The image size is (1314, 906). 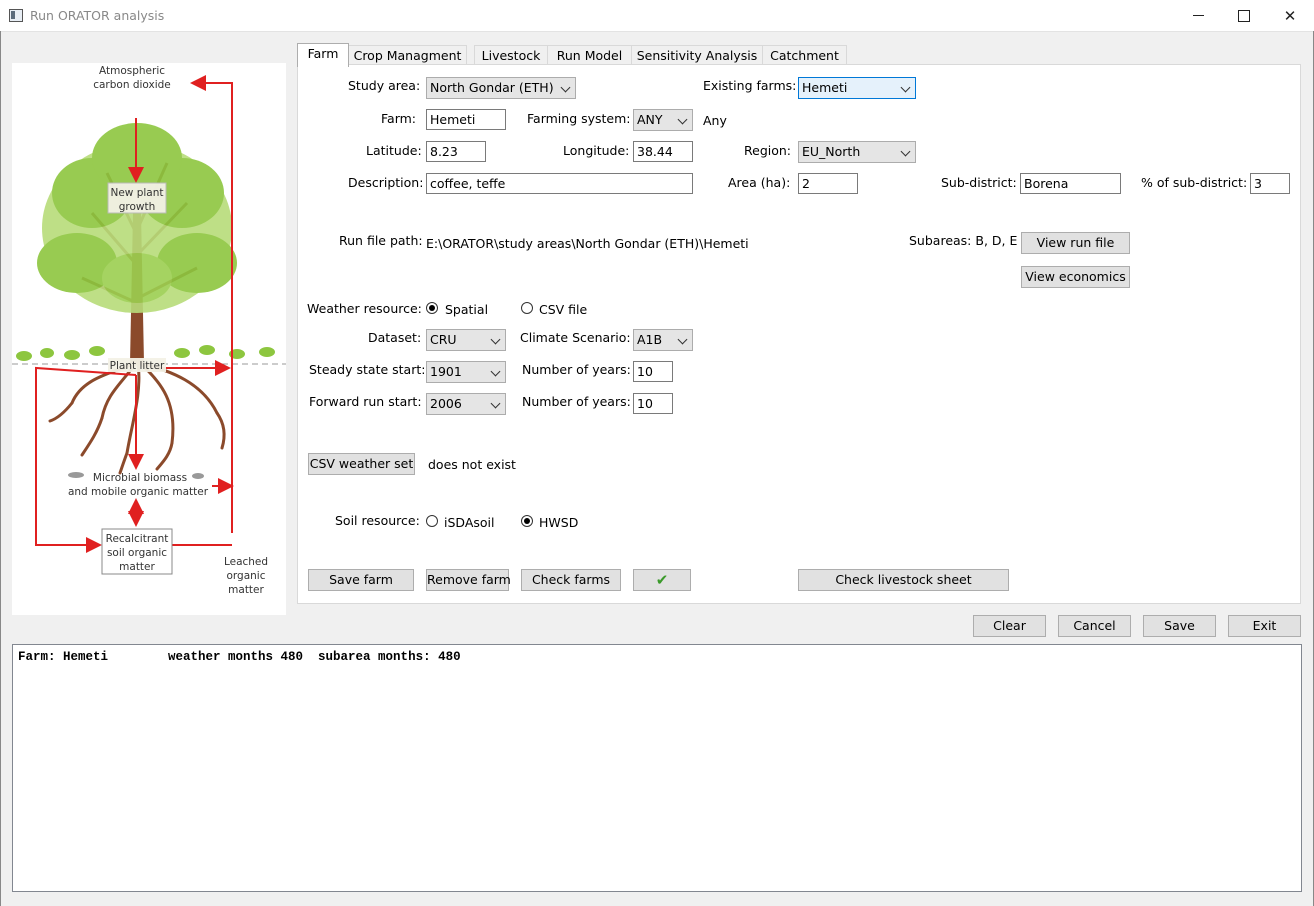 I want to click on csv-weather-set-button: CSV weather set, so click(x=361, y=464).